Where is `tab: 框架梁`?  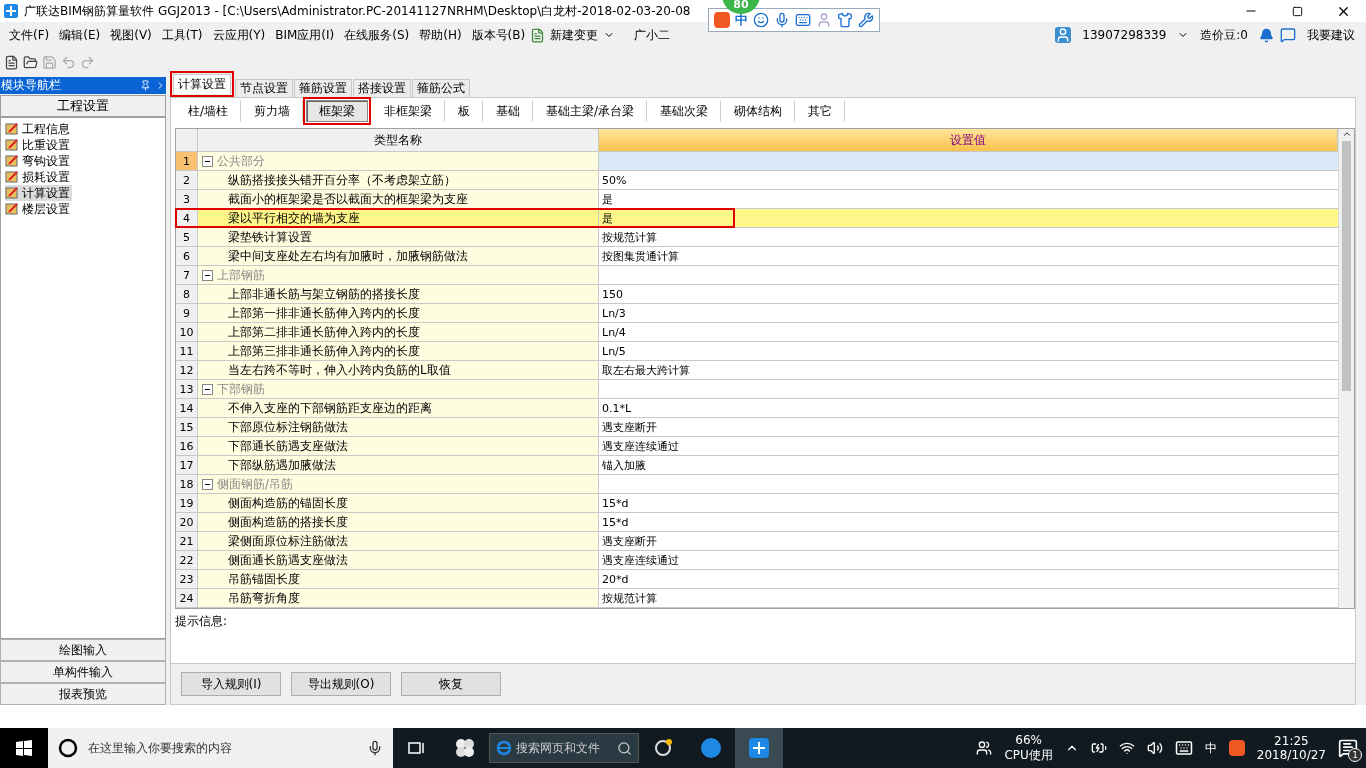
tab: 框架梁 is located at coordinates (337, 111).